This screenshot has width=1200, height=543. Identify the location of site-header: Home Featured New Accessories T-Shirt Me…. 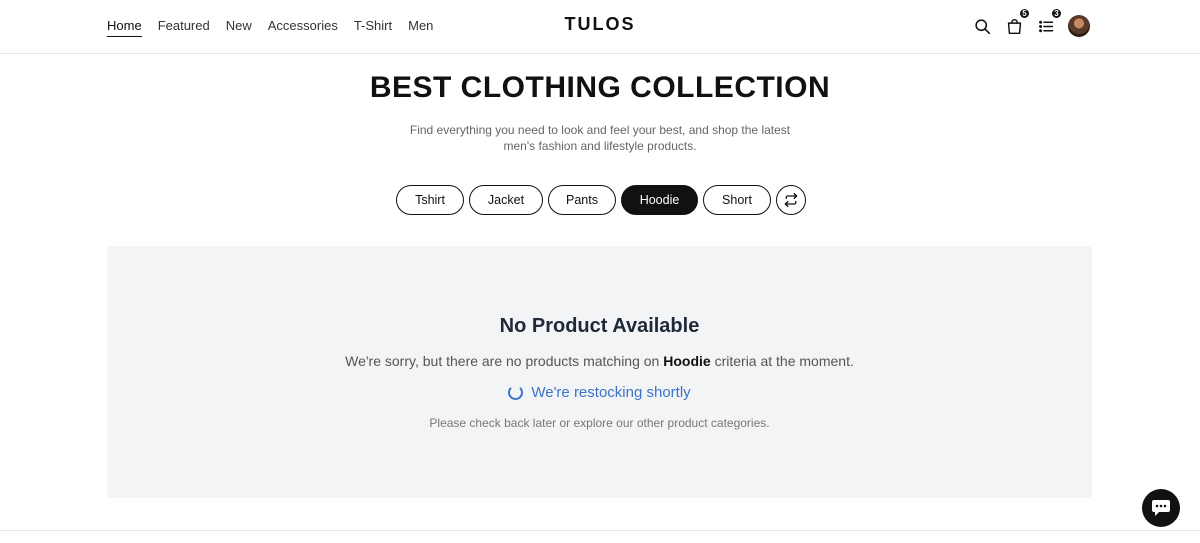
(600, 27).